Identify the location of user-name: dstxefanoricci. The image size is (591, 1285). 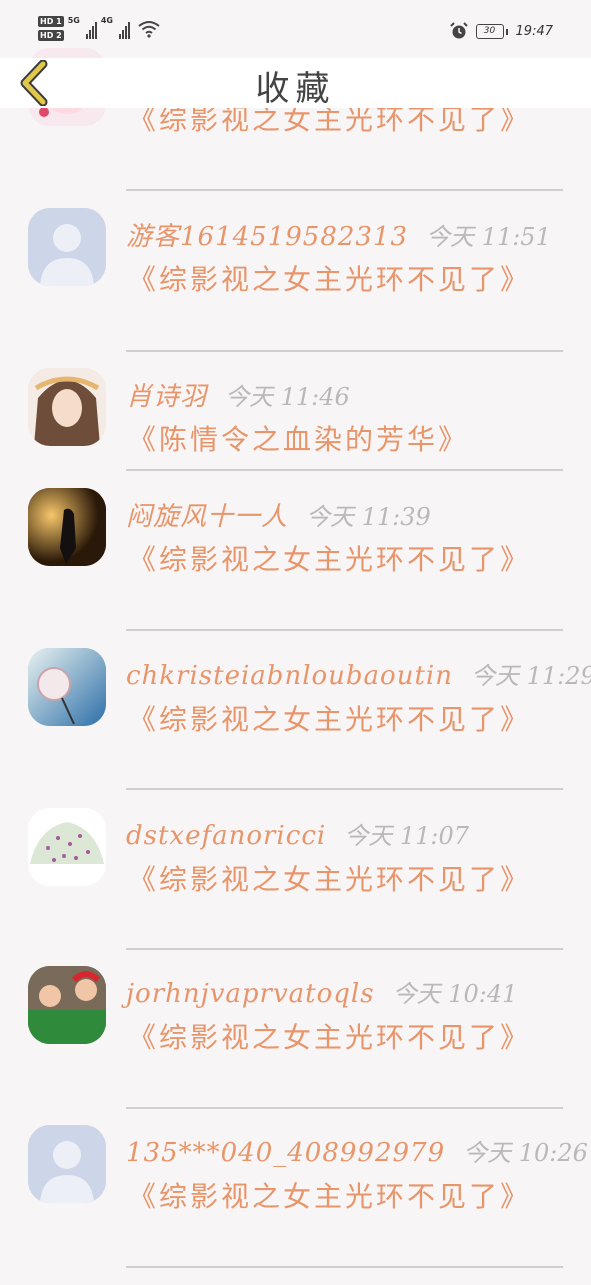
(226, 836).